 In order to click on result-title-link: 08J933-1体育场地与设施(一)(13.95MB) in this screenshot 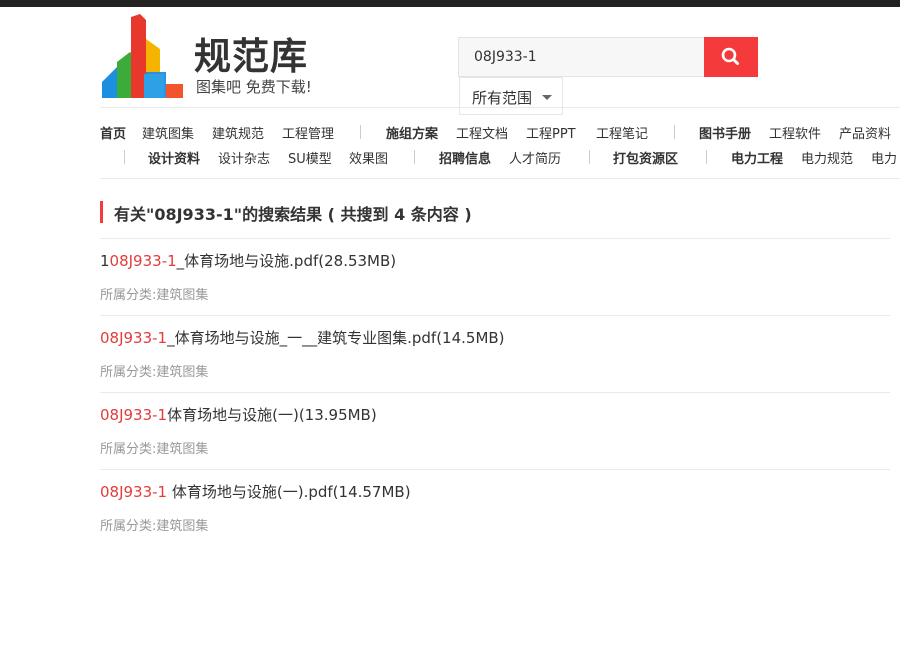, I will do `click(238, 414)`.